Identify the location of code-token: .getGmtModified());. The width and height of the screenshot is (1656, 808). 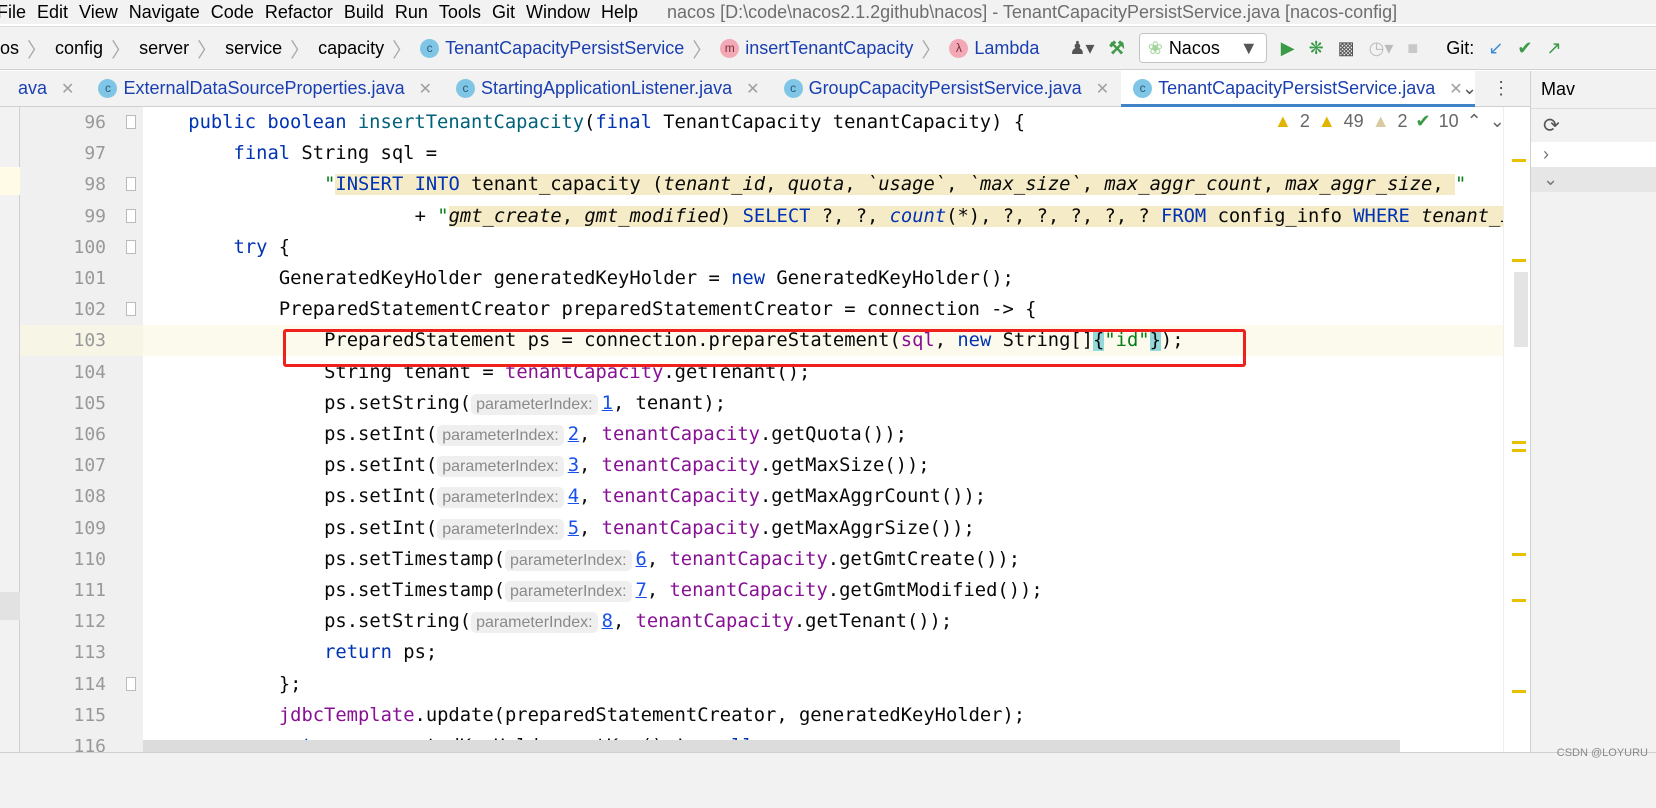
(935, 590).